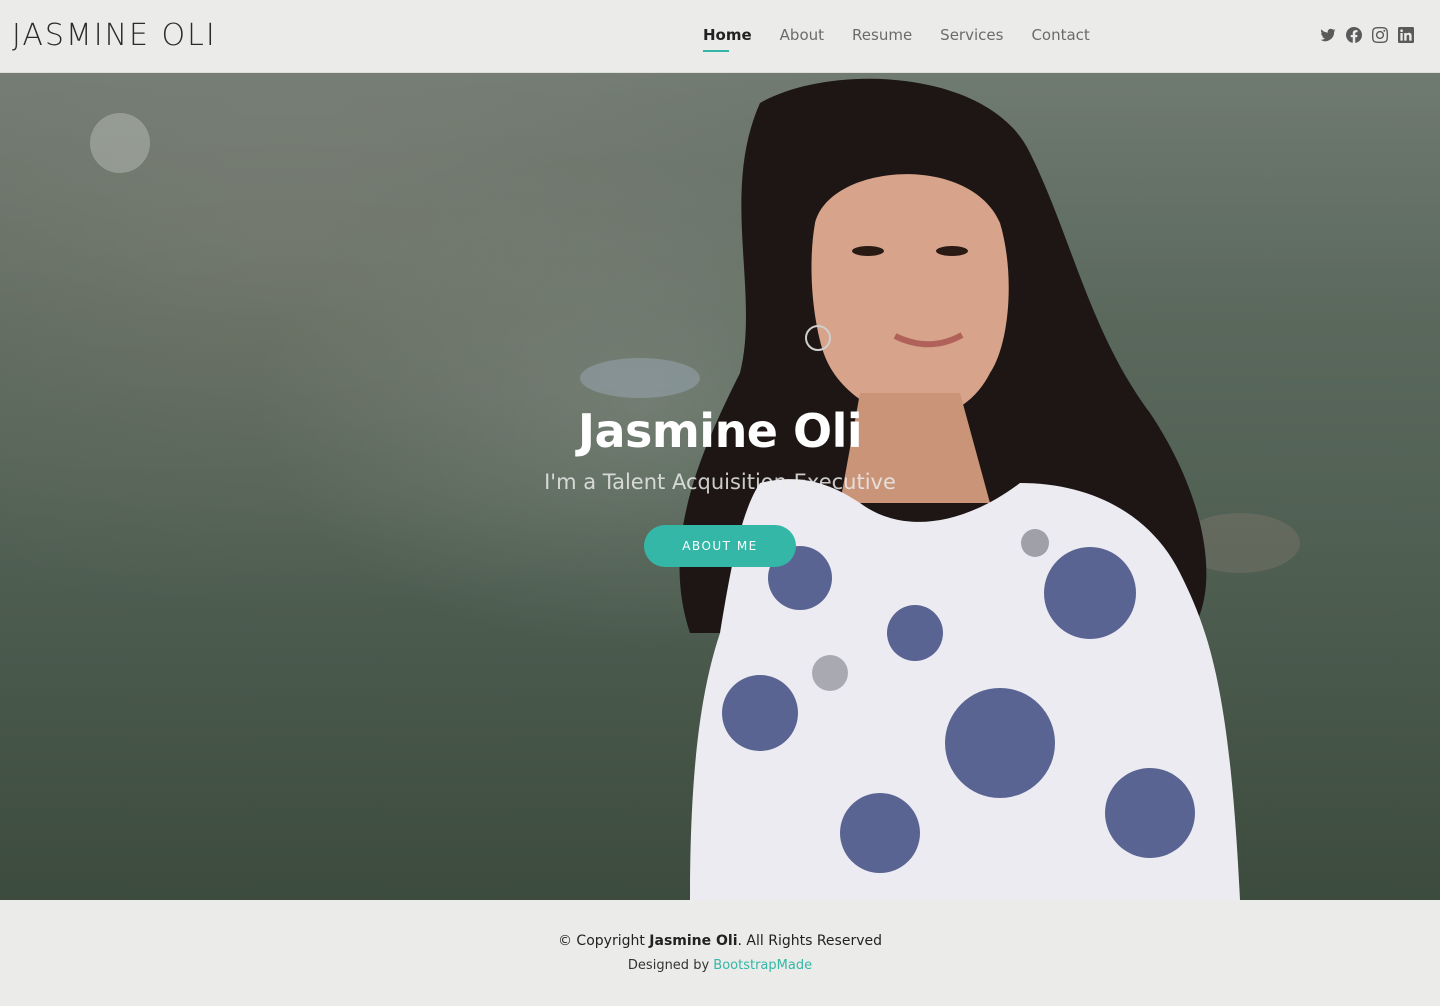 The width and height of the screenshot is (1440, 1006). Describe the element at coordinates (727, 39) in the screenshot. I see `nav-home: Home` at that location.